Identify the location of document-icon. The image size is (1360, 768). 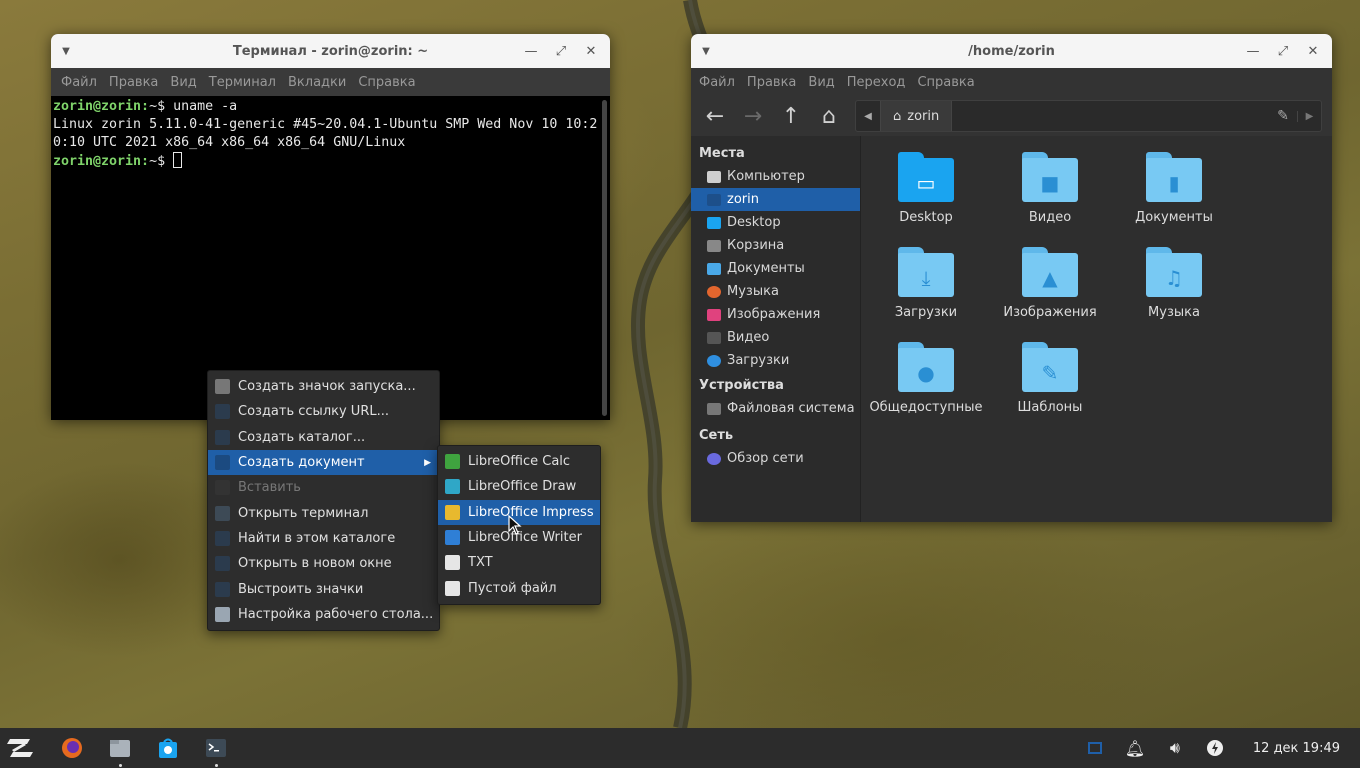
(222, 463).